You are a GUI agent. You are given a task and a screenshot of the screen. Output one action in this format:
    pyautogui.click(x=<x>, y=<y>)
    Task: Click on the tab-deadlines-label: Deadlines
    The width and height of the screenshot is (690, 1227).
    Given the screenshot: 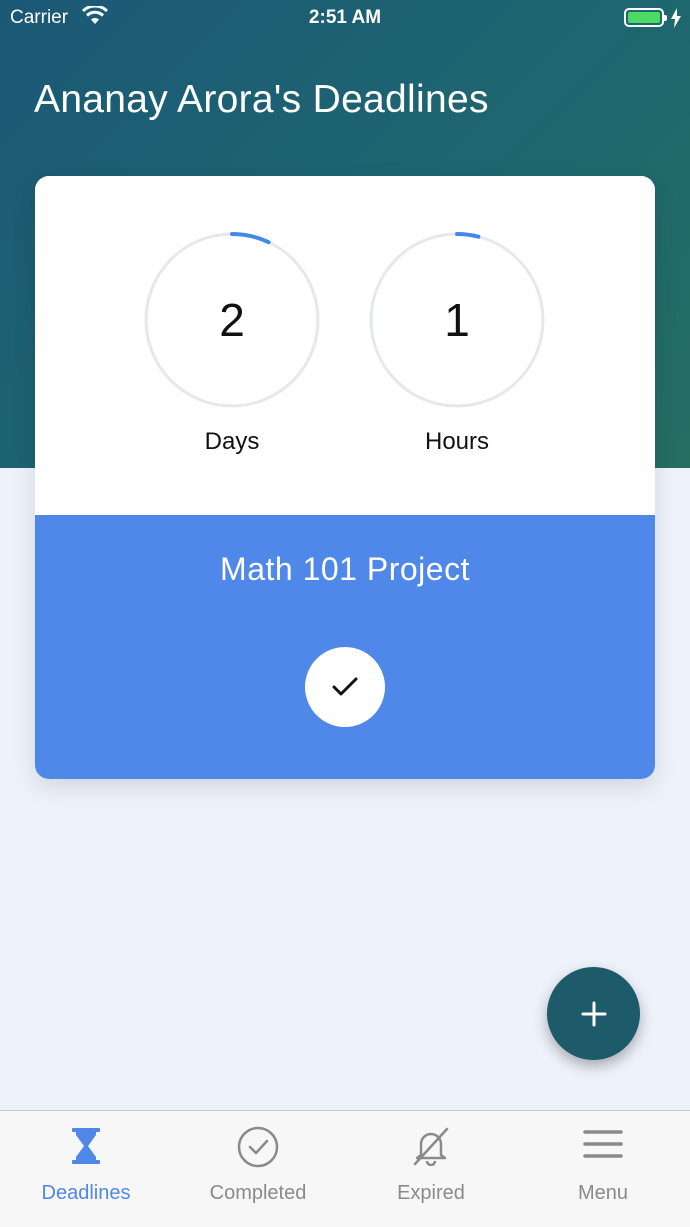 What is the action you would take?
    pyautogui.click(x=86, y=1193)
    